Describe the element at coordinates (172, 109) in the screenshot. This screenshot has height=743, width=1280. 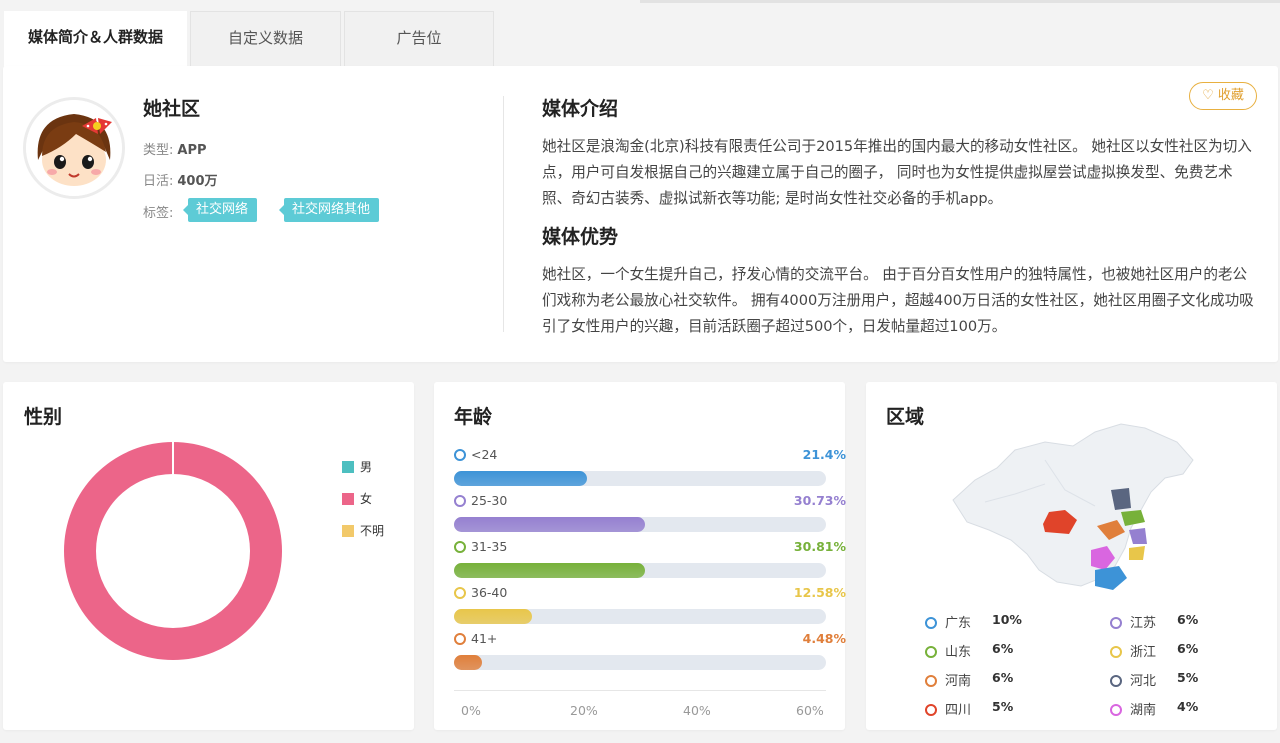
I see `media-name: 她社区` at that location.